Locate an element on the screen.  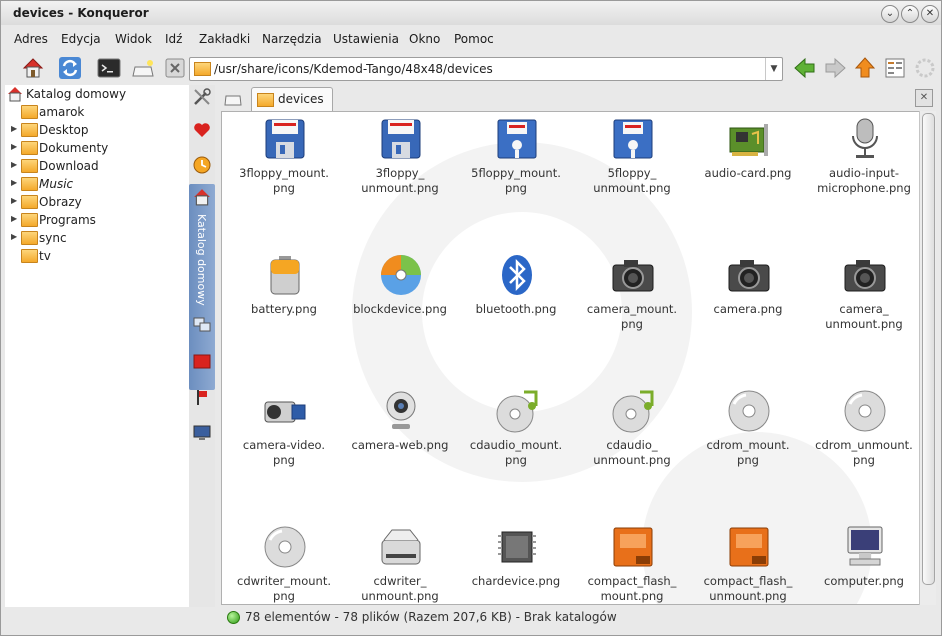
tools-icon is located at coordinates (202, 97).